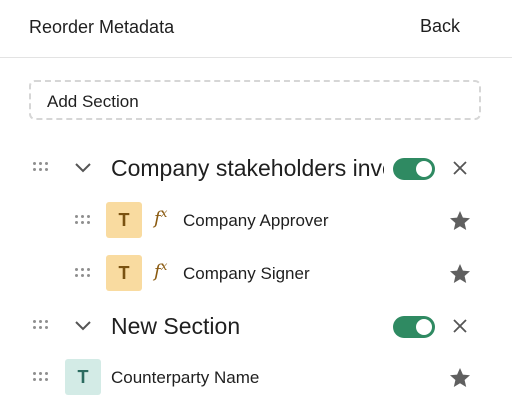 The image size is (512, 404). What do you see at coordinates (256, 29) in the screenshot?
I see `header: Reorder Metadata Back` at bounding box center [256, 29].